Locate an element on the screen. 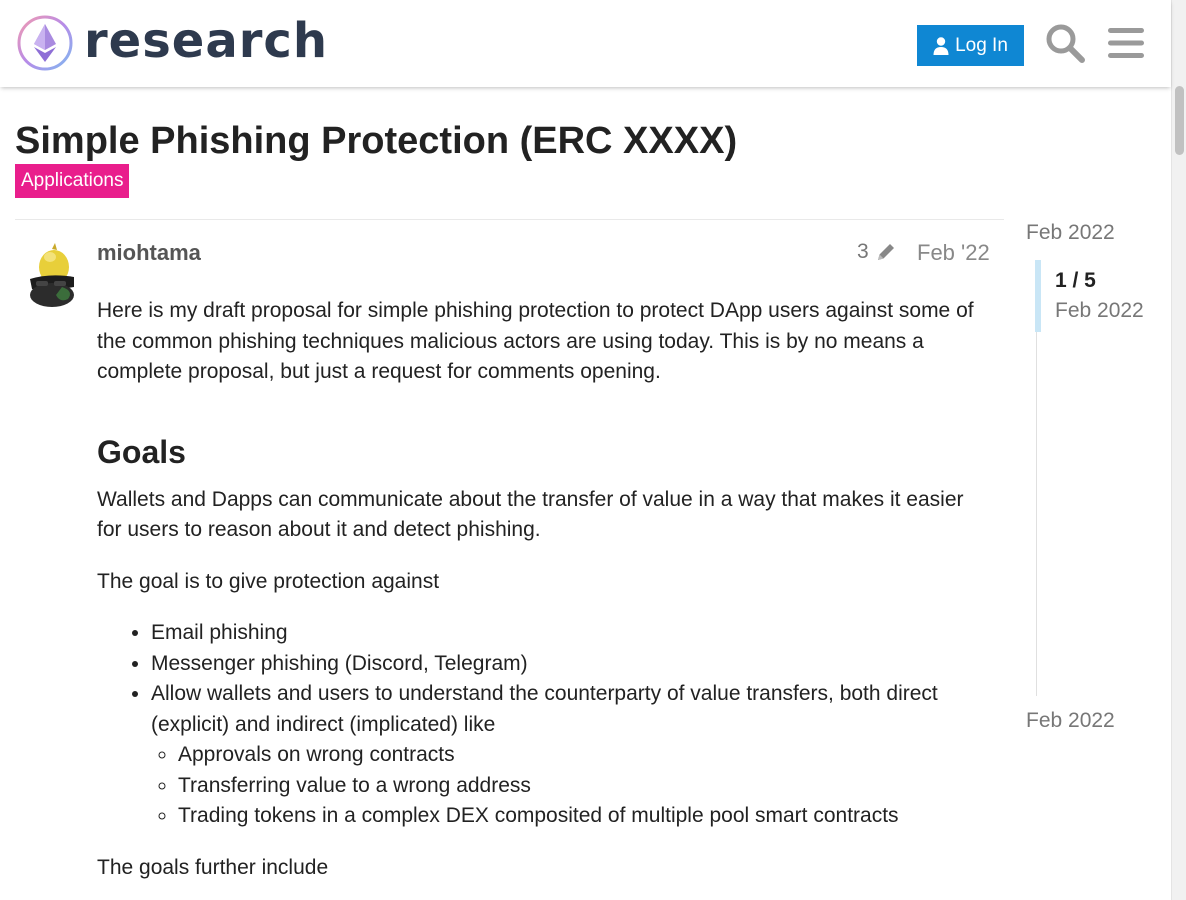 This screenshot has width=1186, height=900. site-header: research Log In is located at coordinates (585, 43).